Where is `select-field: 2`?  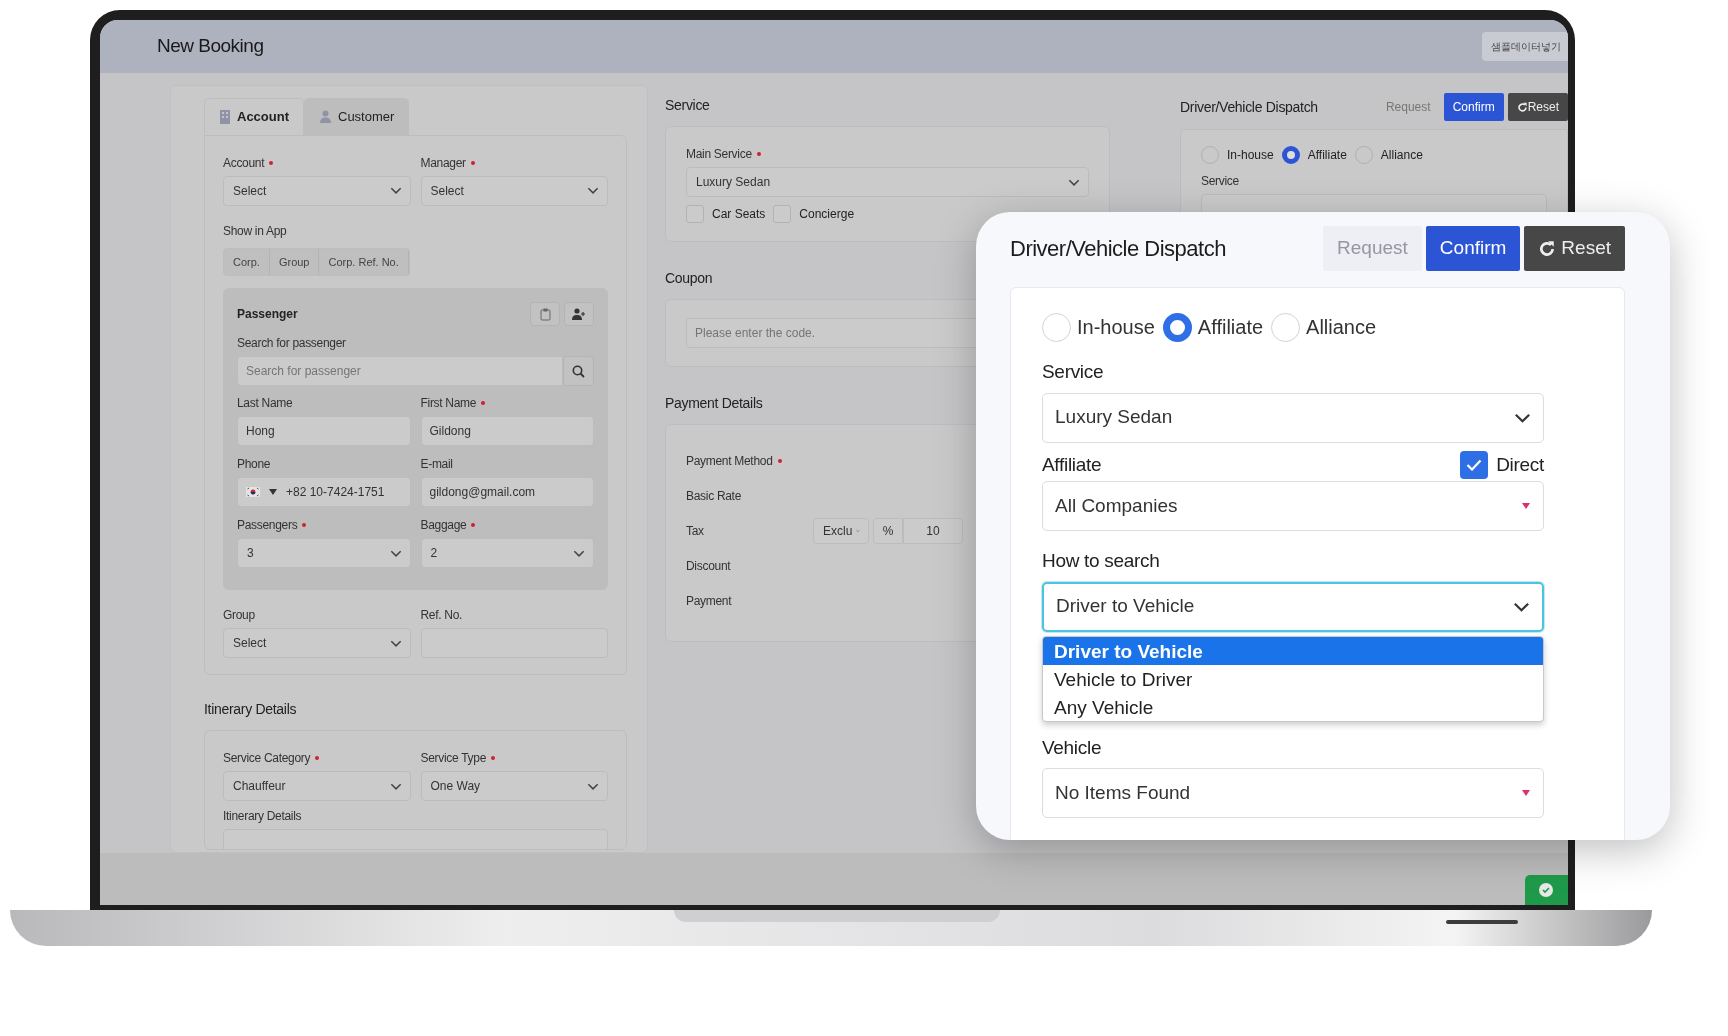 select-field: 2 is located at coordinates (507, 553).